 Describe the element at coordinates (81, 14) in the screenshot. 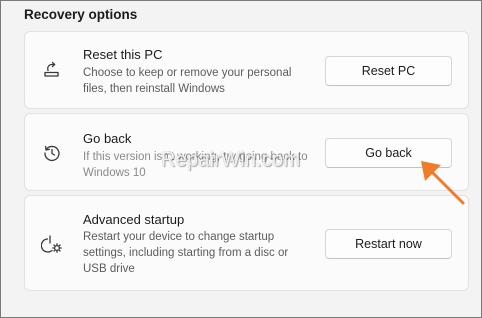

I see `section-title: Recovery options` at that location.